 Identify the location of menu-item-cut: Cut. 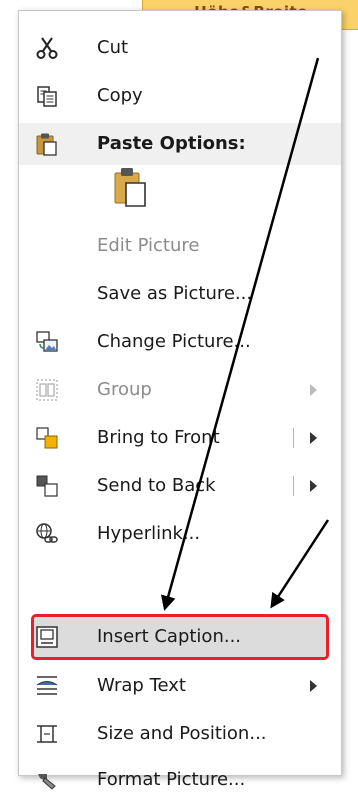
(180, 48).